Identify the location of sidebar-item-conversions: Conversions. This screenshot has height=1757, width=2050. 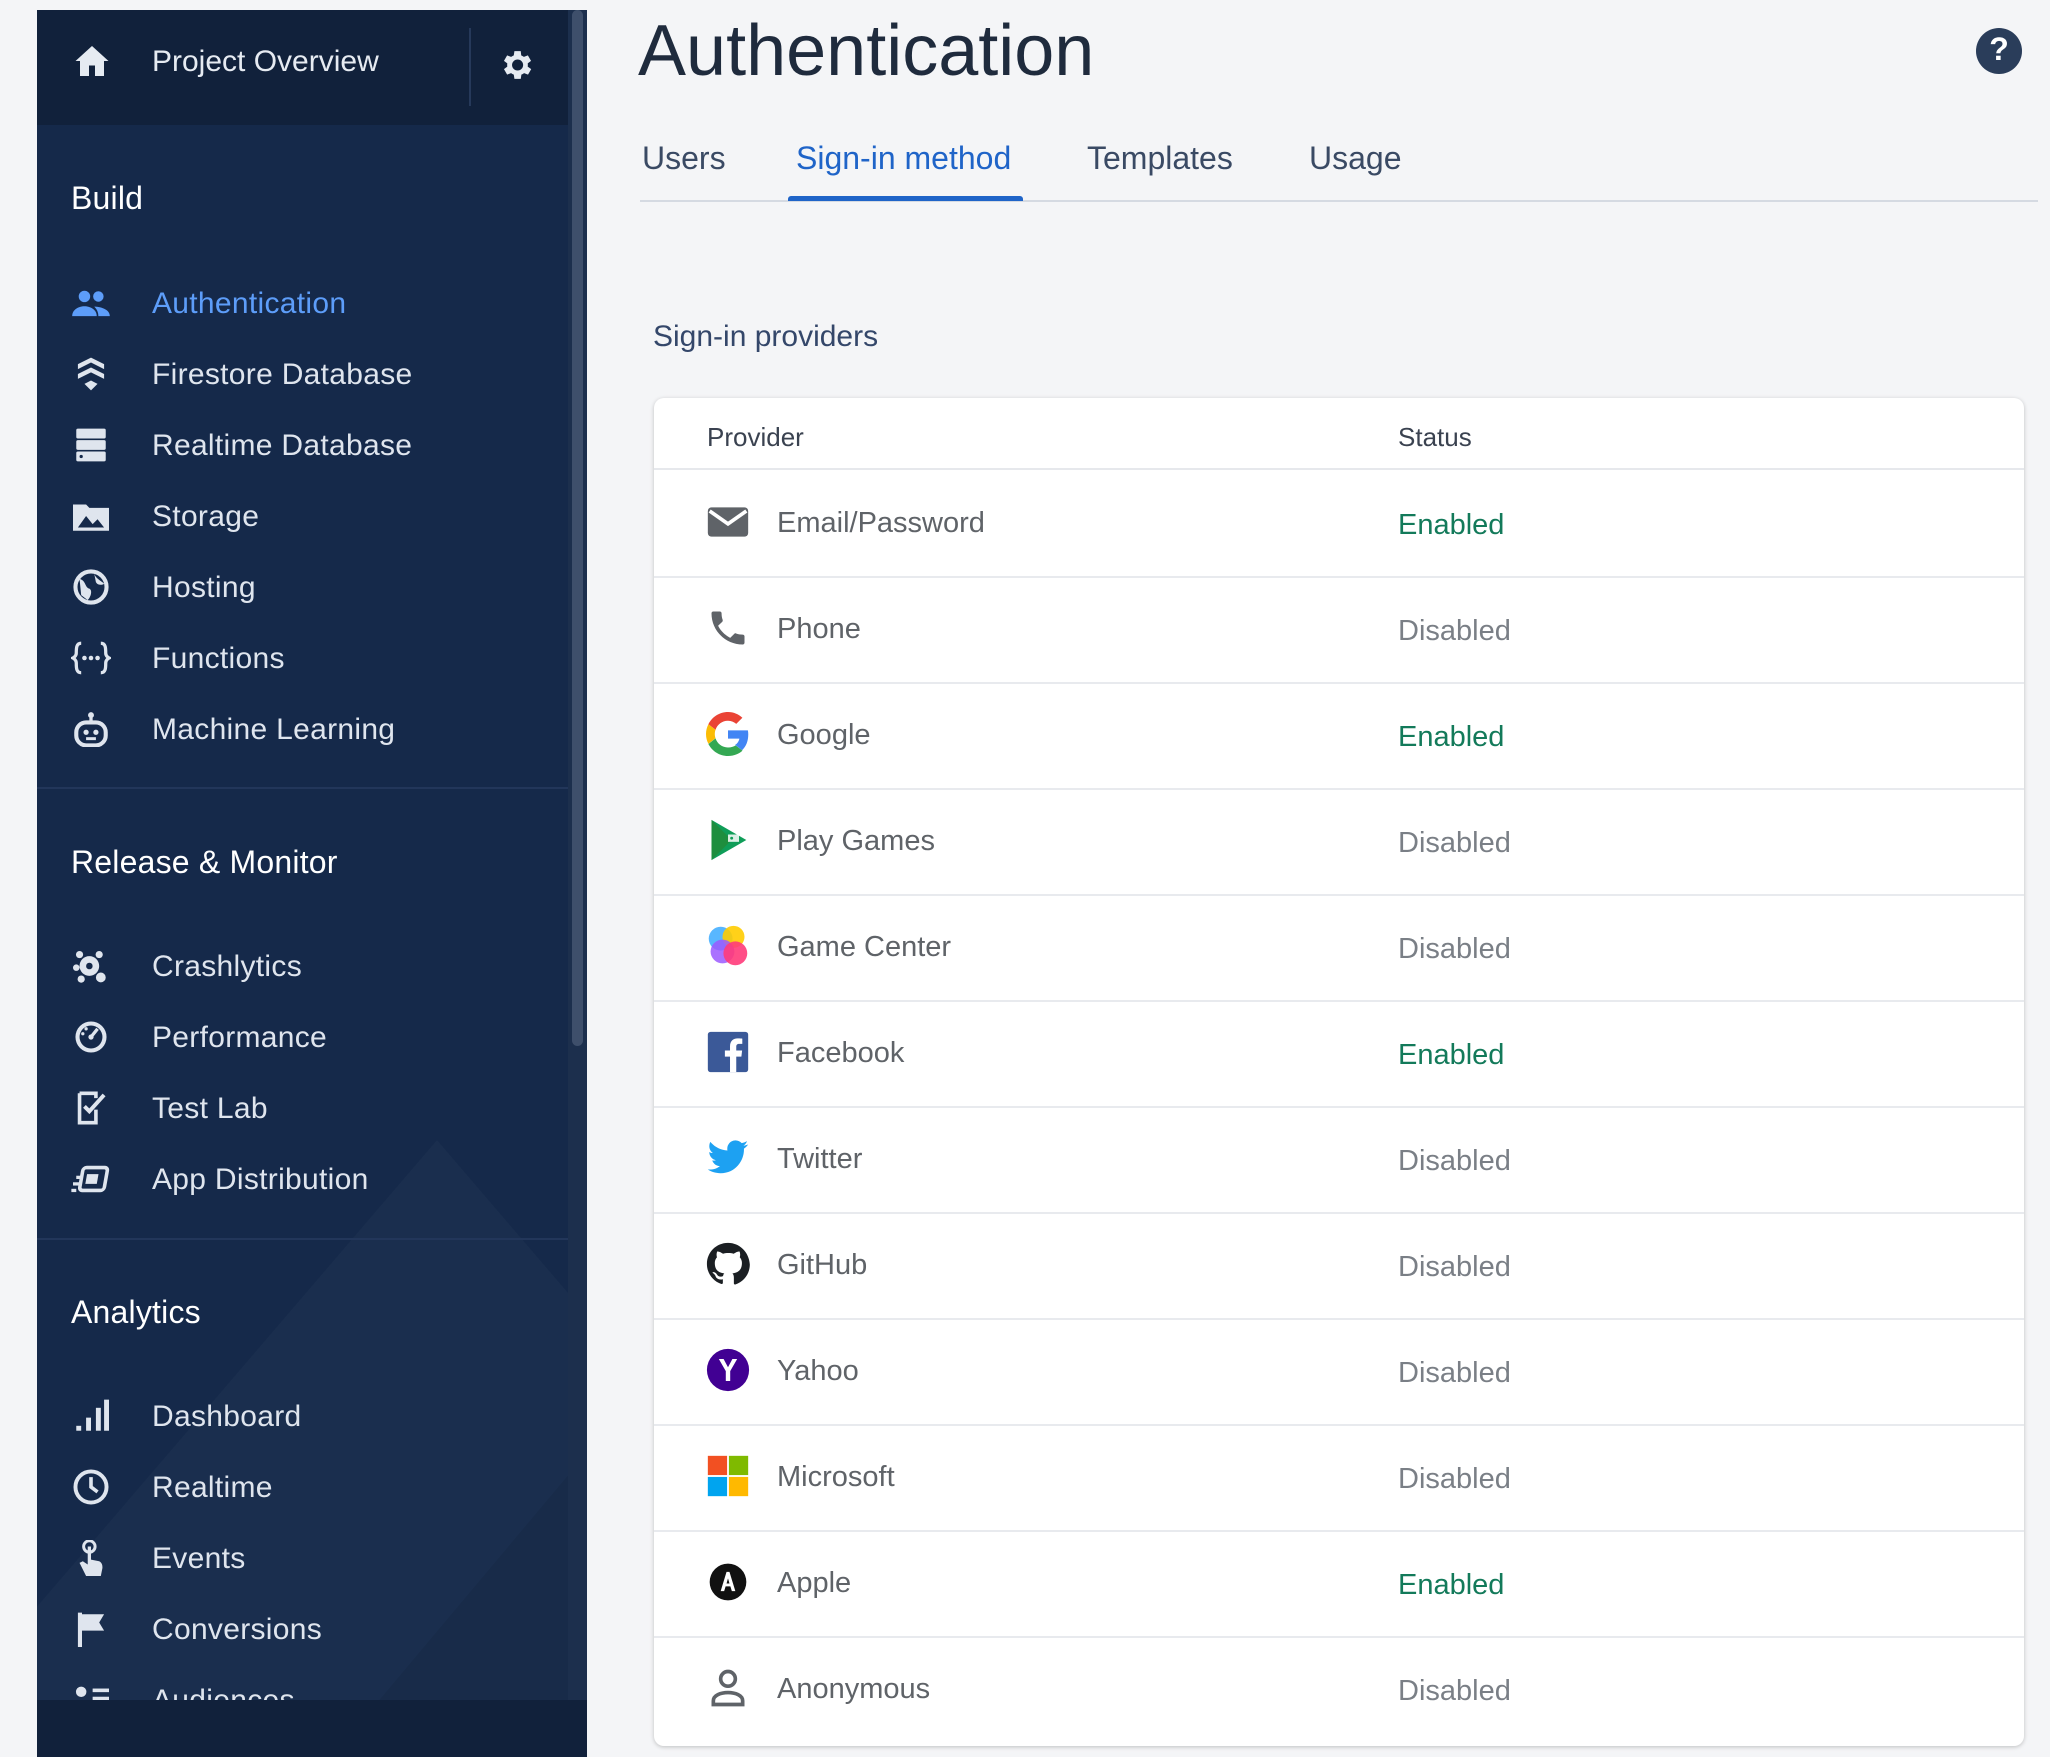
(302, 1629).